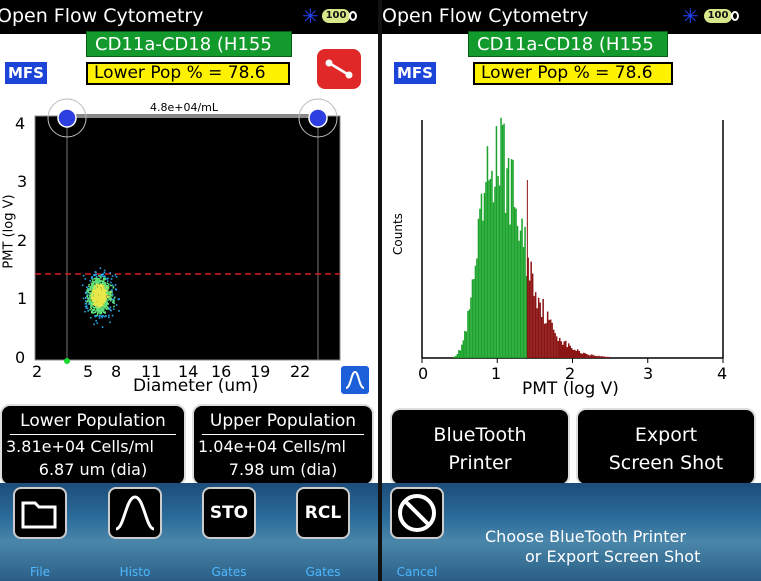 Image resolution: width=761 pixels, height=581 pixels. What do you see at coordinates (9, 231) in the screenshot?
I see `y-axis-label: PMT (log V)` at bounding box center [9, 231].